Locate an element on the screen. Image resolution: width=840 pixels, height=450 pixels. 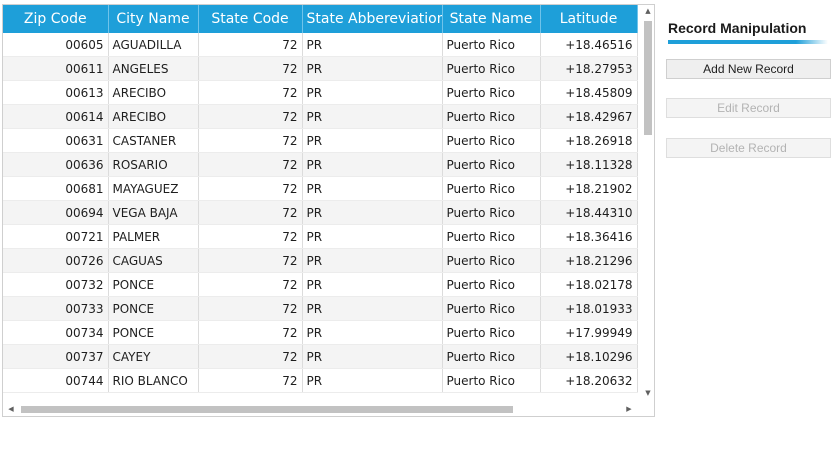
table-row: 00744 RIO BLANCO 72 PR Puerto Rico +18.20632 is located at coordinates (320, 380).